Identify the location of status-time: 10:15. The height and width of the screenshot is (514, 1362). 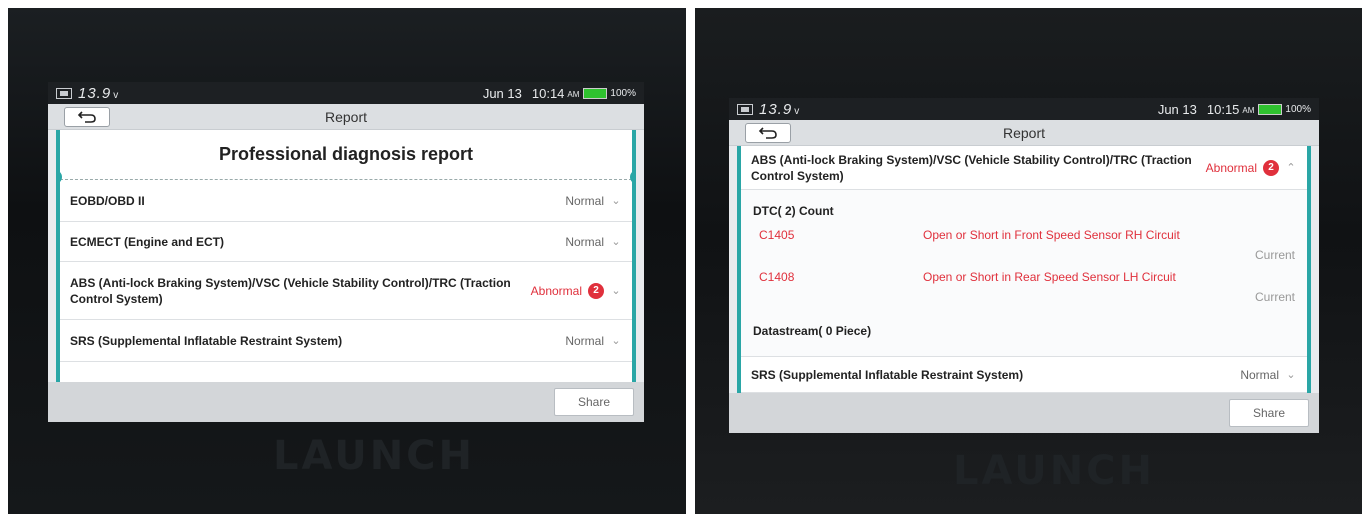
(1223, 109).